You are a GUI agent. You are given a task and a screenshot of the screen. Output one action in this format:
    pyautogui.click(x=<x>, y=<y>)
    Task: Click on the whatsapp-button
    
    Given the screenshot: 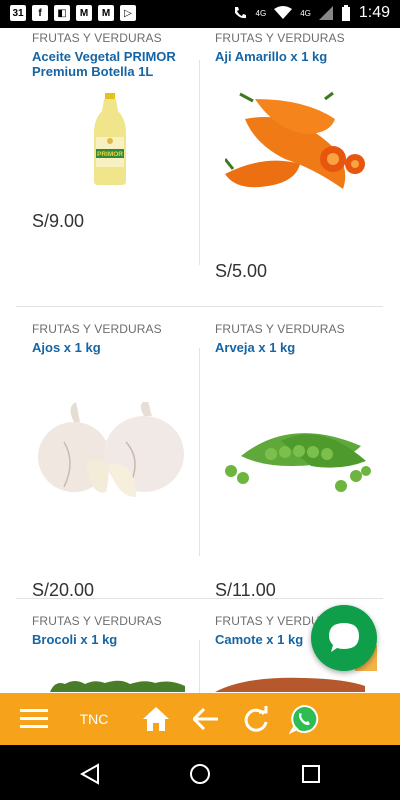 What is the action you would take?
    pyautogui.click(x=304, y=719)
    